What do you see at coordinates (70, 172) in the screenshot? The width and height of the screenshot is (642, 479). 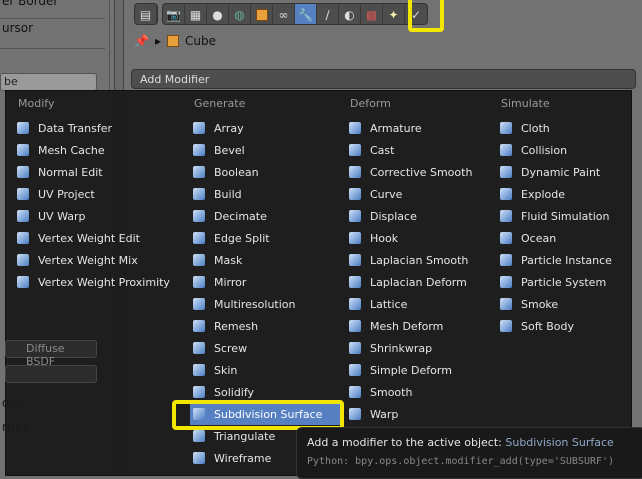 I see `menu-item-label: Normal Edit` at bounding box center [70, 172].